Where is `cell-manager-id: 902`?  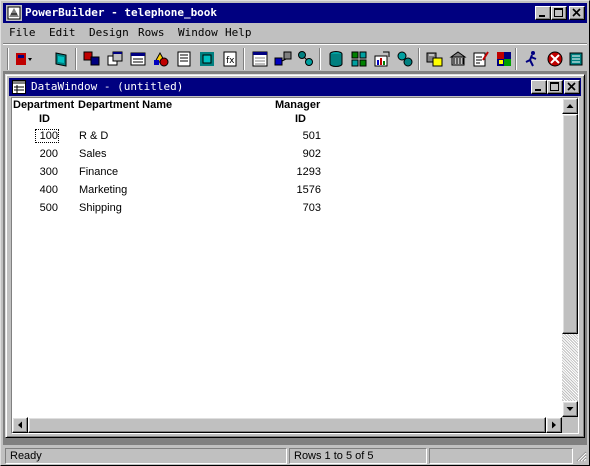
cell-manager-id: 902 is located at coordinates (296, 154).